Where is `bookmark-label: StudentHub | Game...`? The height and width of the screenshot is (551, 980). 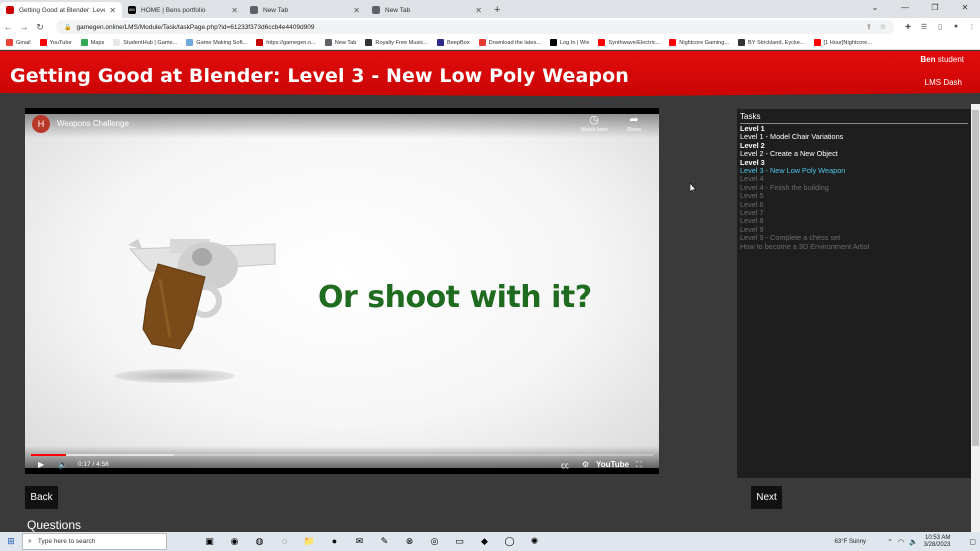
bookmark-label: StudentHub | Game... is located at coordinates (150, 42).